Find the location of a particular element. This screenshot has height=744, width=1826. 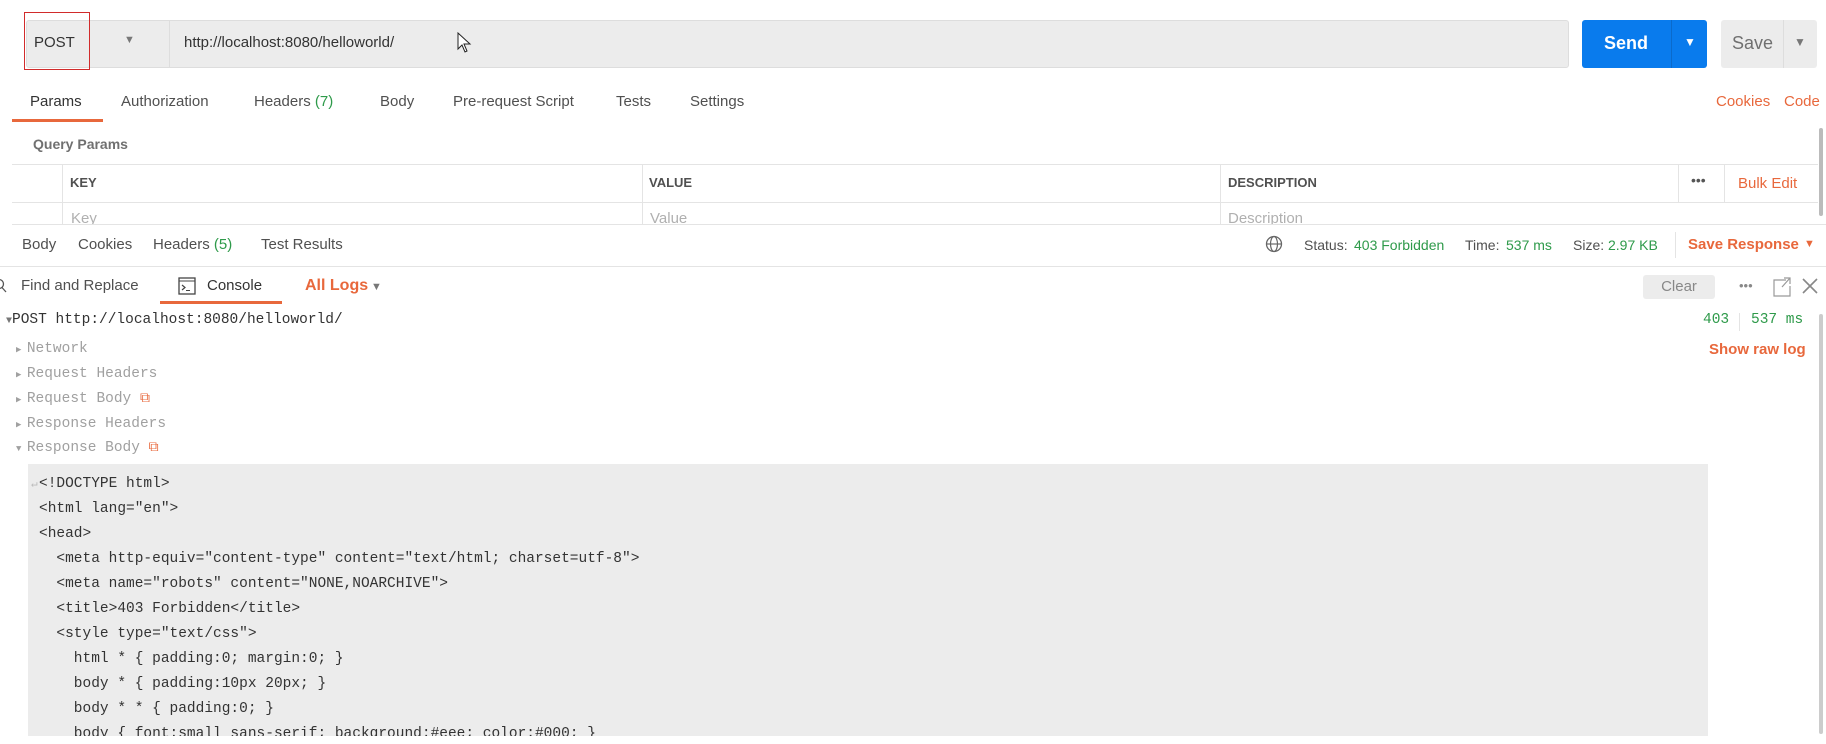

code-line: html * { padding:0; margin:0; } is located at coordinates (191, 659).